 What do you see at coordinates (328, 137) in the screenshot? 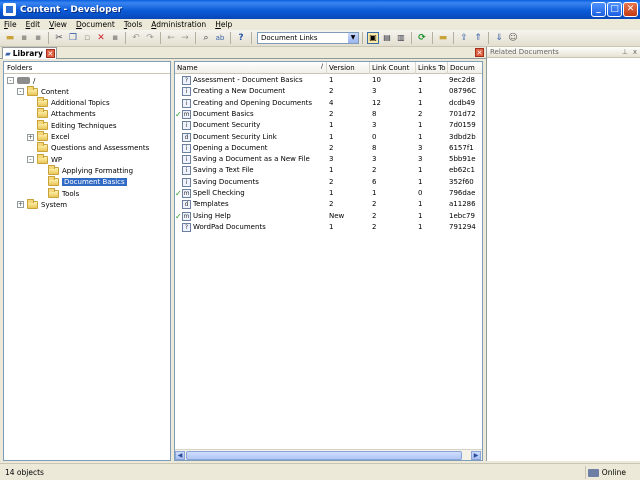
I see `table-row: d Document Security Link 1 0 1 3dbd2b` at bounding box center [328, 137].